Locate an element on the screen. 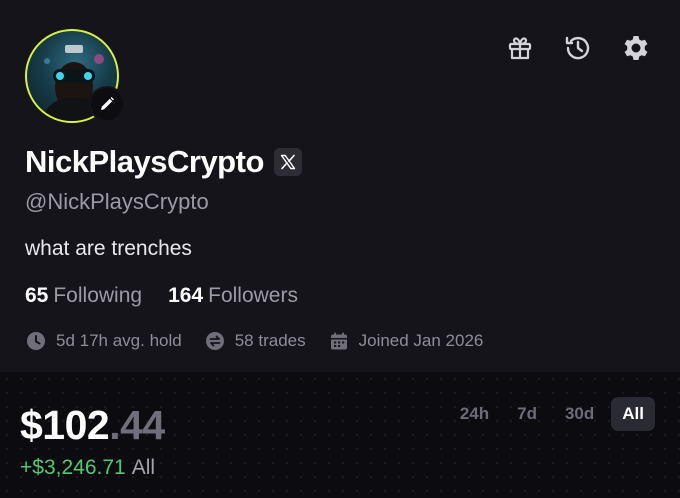 The width and height of the screenshot is (680, 498). portfolio-value-main: $102 is located at coordinates (65, 425).